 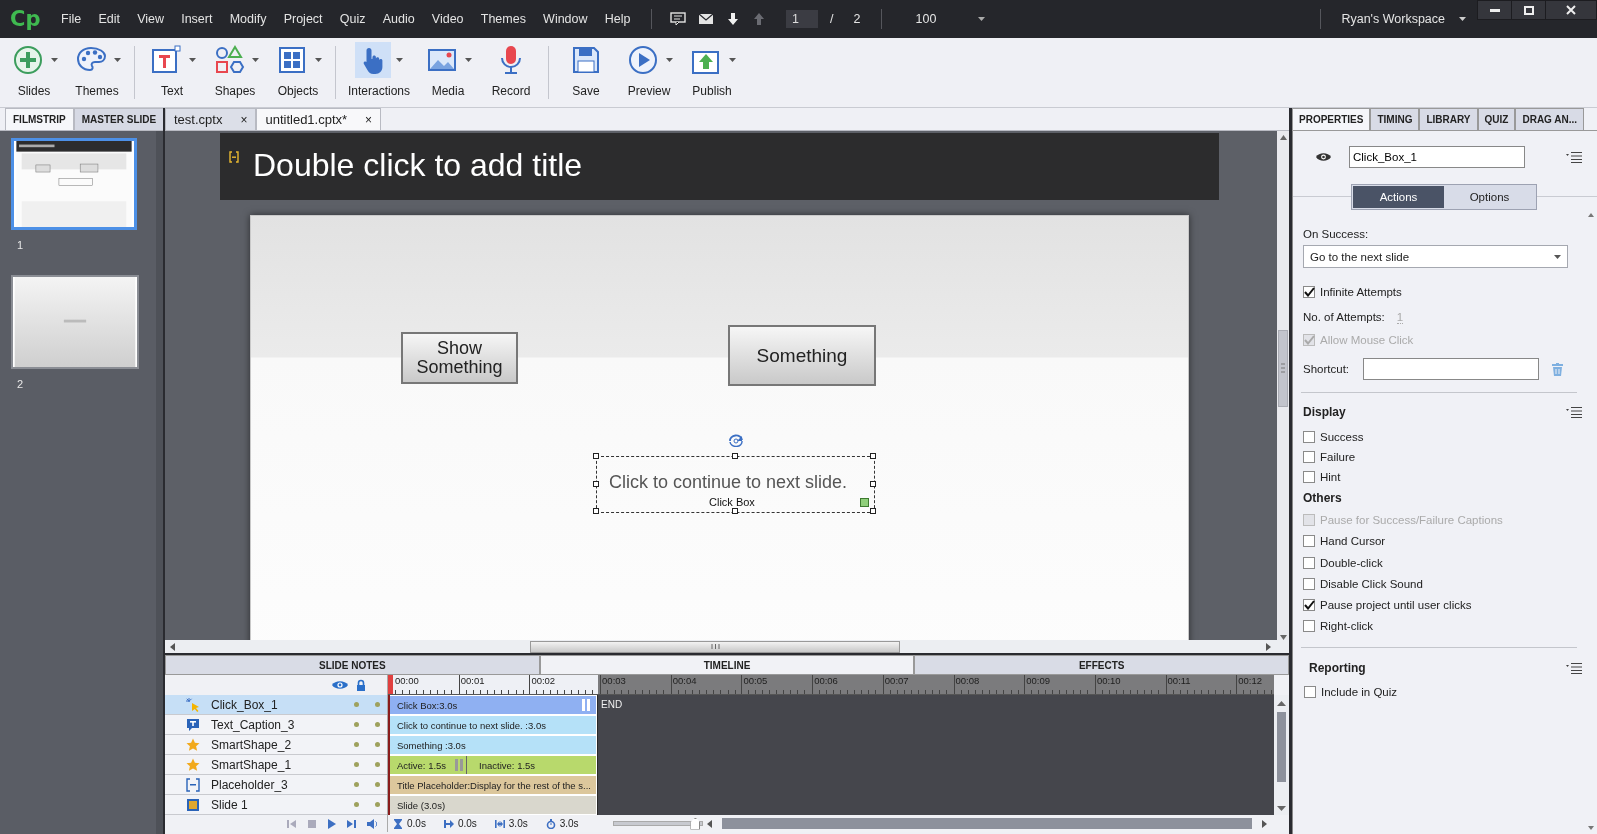 I want to click on toolbar-button: Record, so click(x=511, y=72).